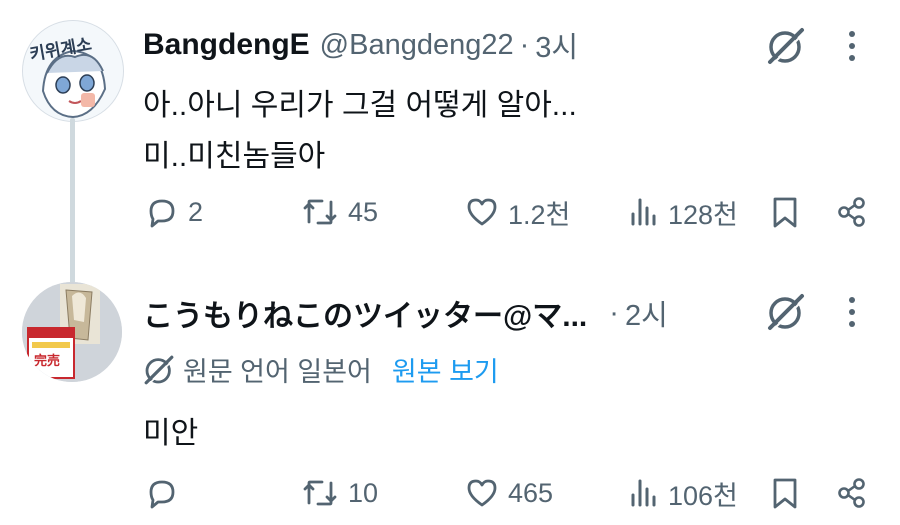  What do you see at coordinates (339, 212) in the screenshot?
I see `retweet-button: 45` at bounding box center [339, 212].